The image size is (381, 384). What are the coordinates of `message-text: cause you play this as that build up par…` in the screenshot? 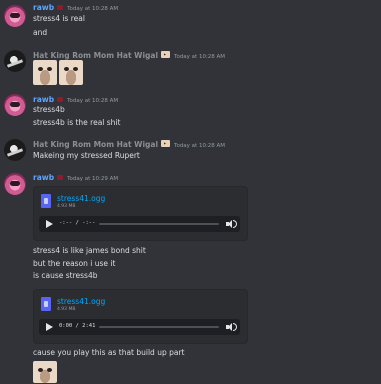 It's located at (109, 352).